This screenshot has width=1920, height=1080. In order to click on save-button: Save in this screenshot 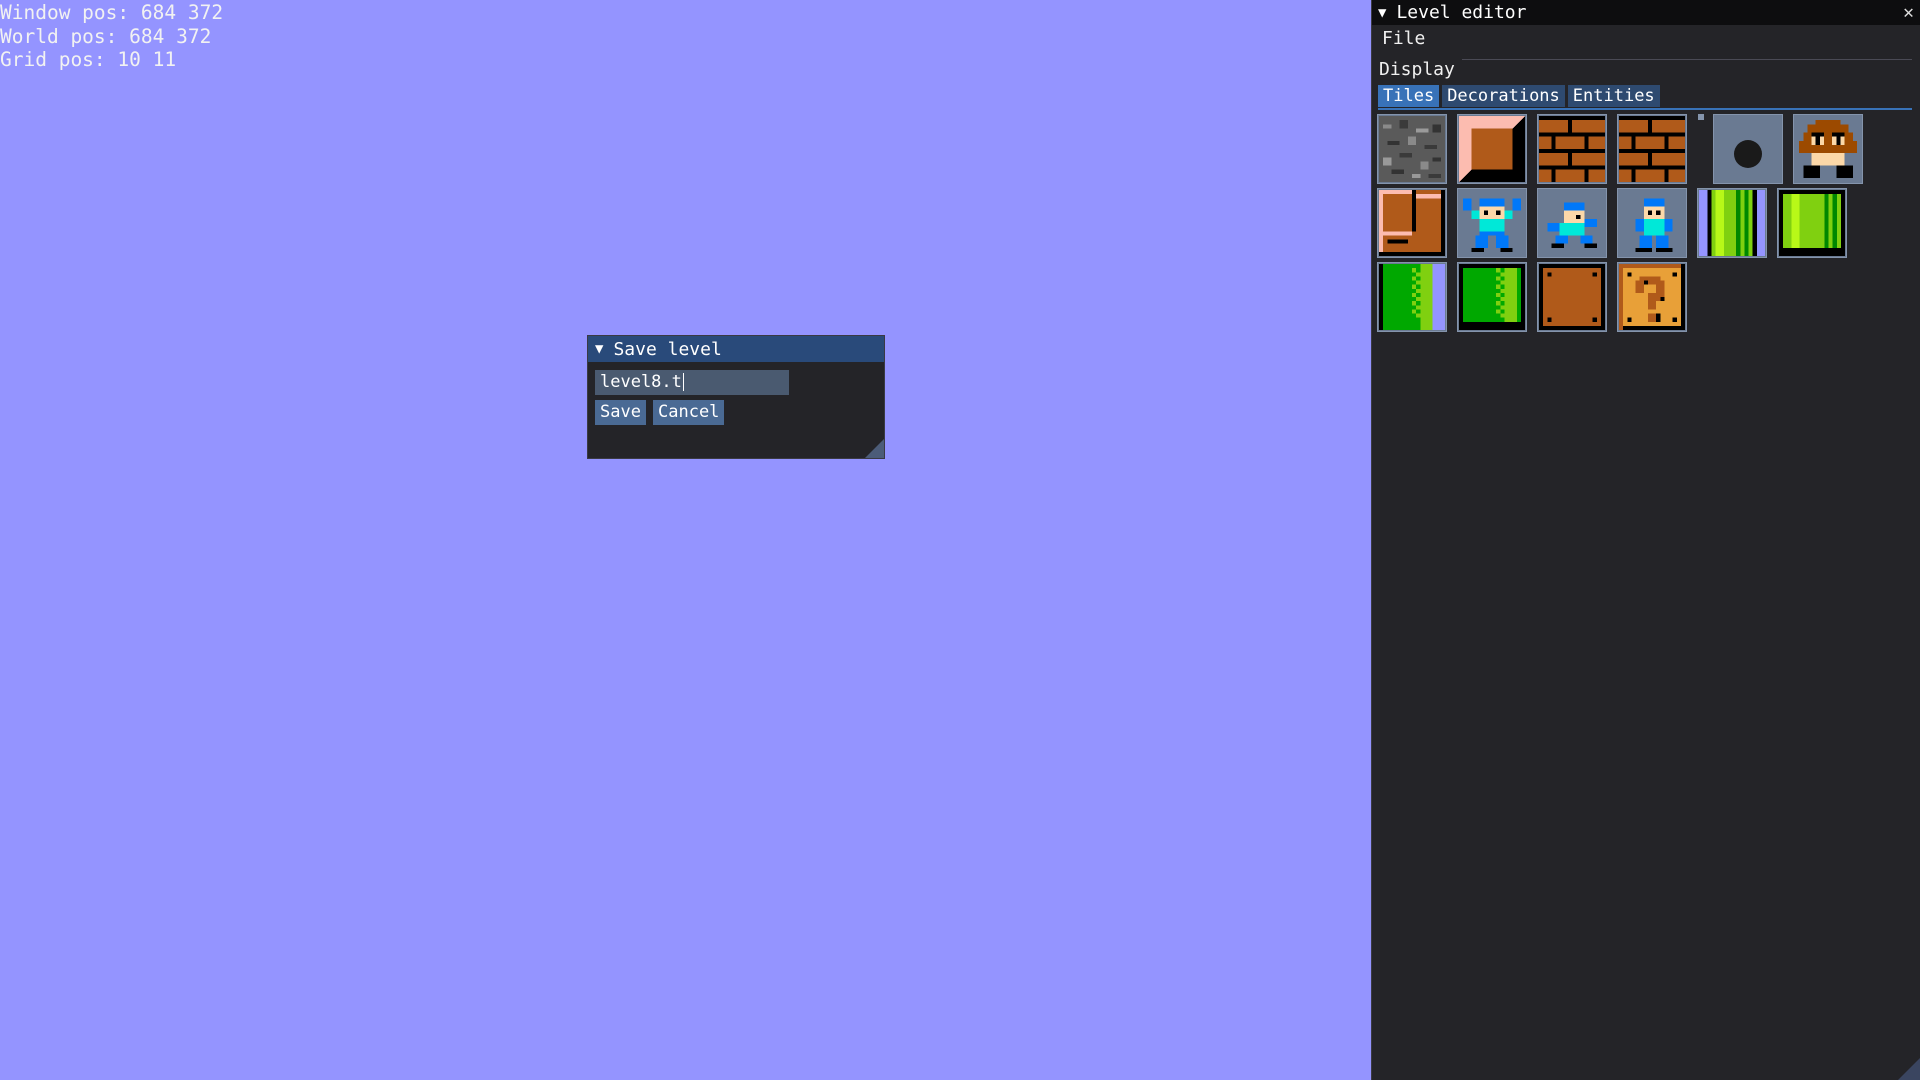, I will do `click(620, 412)`.